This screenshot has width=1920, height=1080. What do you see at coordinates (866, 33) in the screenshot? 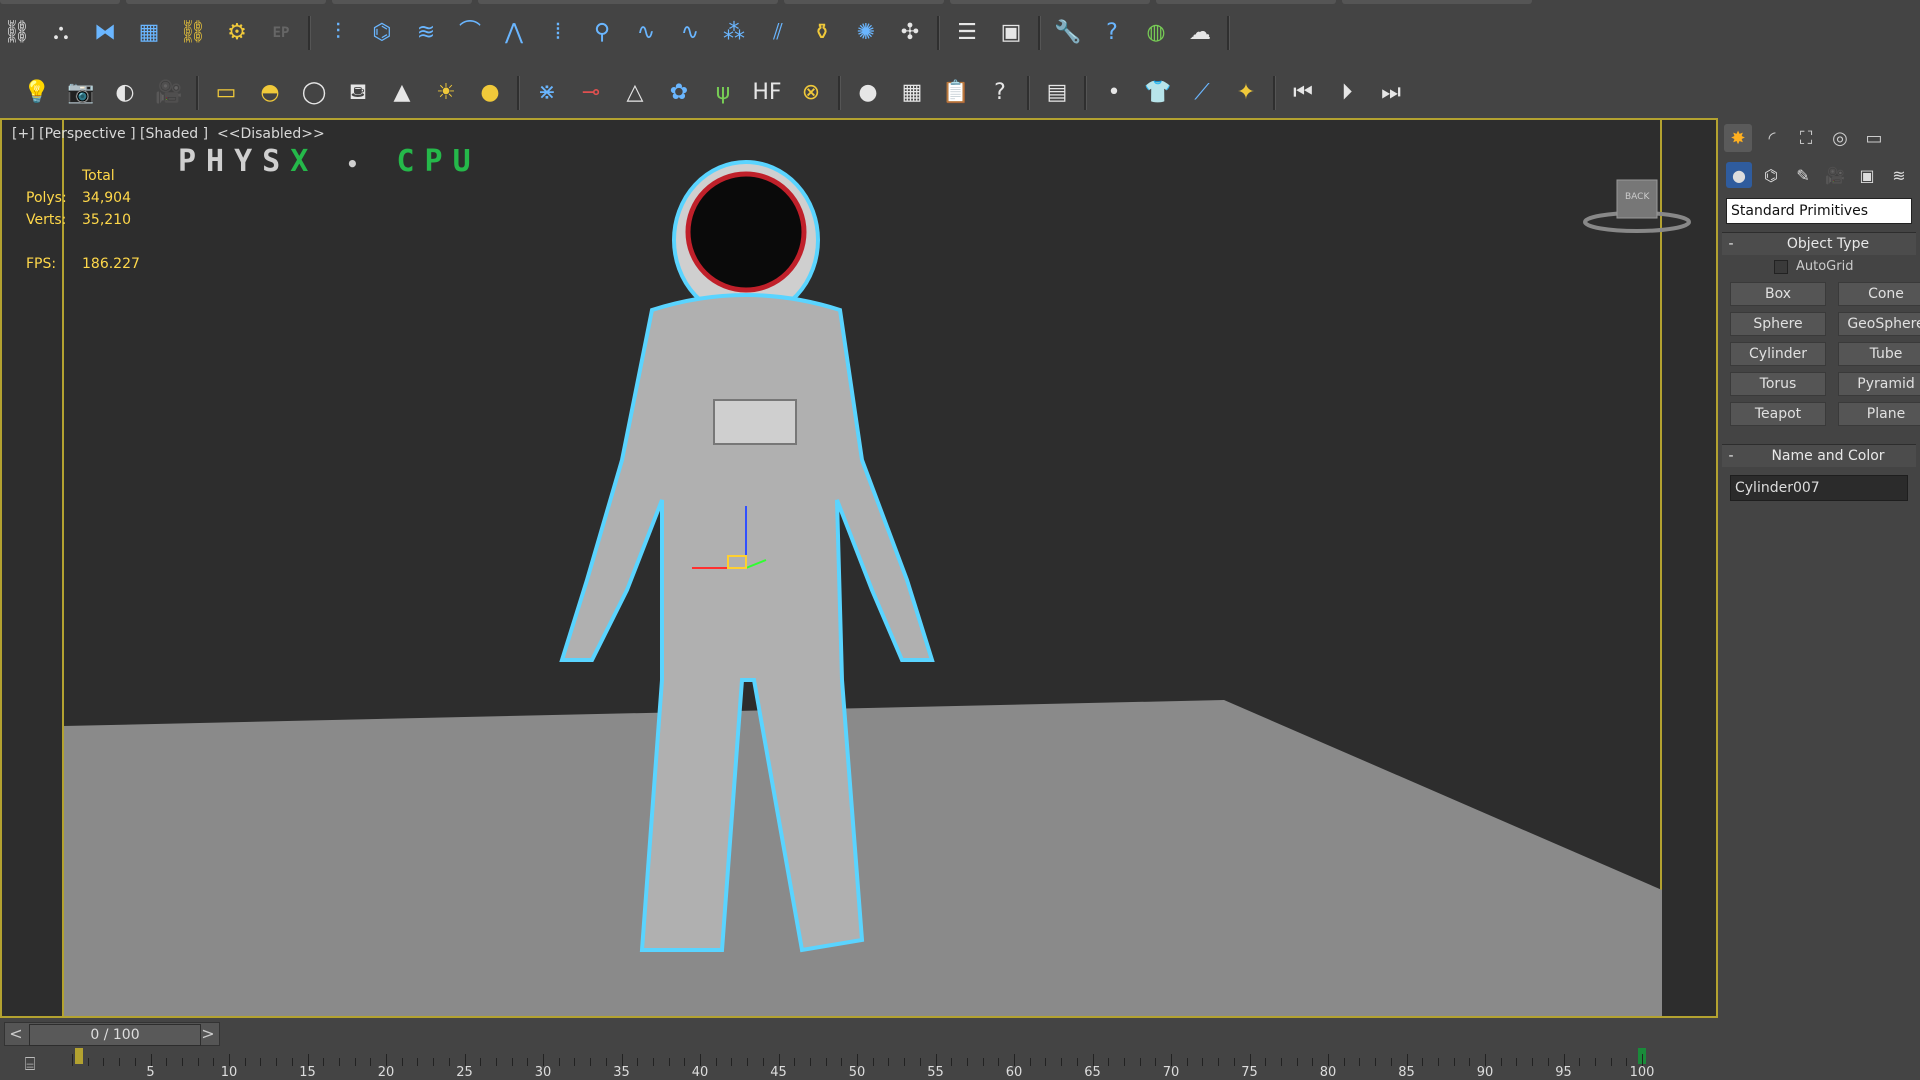
I see `emitter-icon: ✺` at bounding box center [866, 33].